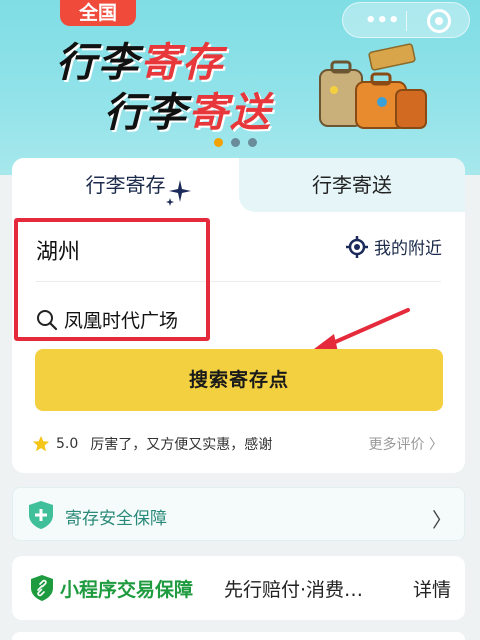 The width and height of the screenshot is (480, 640). Describe the element at coordinates (238, 636) in the screenshot. I see `next-card-edge` at that location.